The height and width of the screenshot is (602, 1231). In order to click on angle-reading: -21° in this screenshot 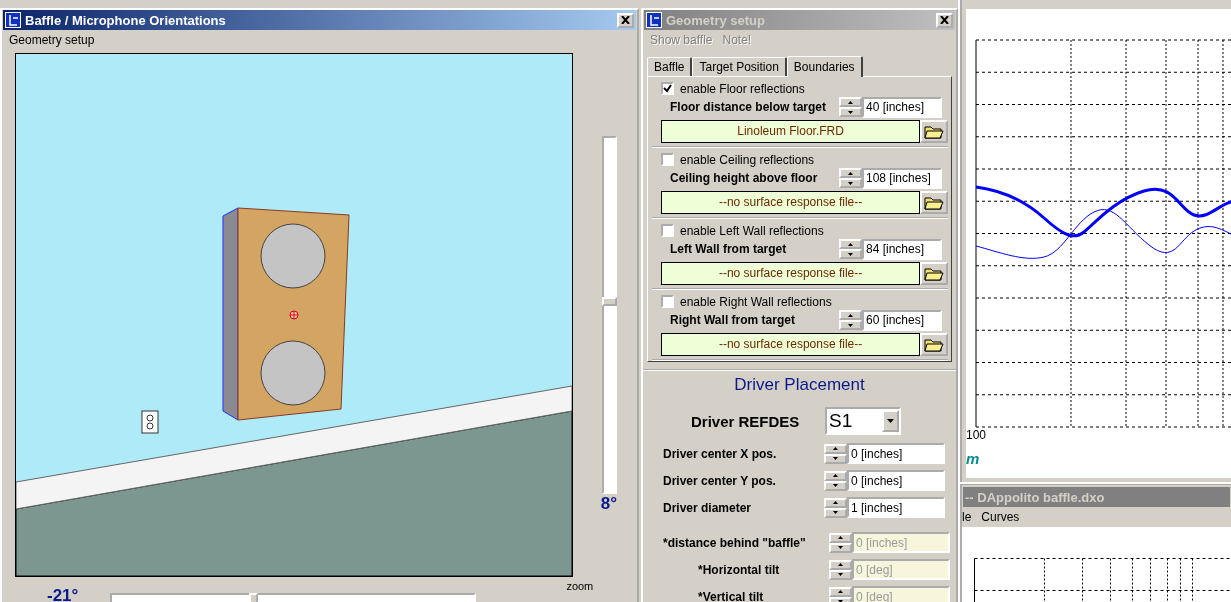, I will do `click(63, 594)`.